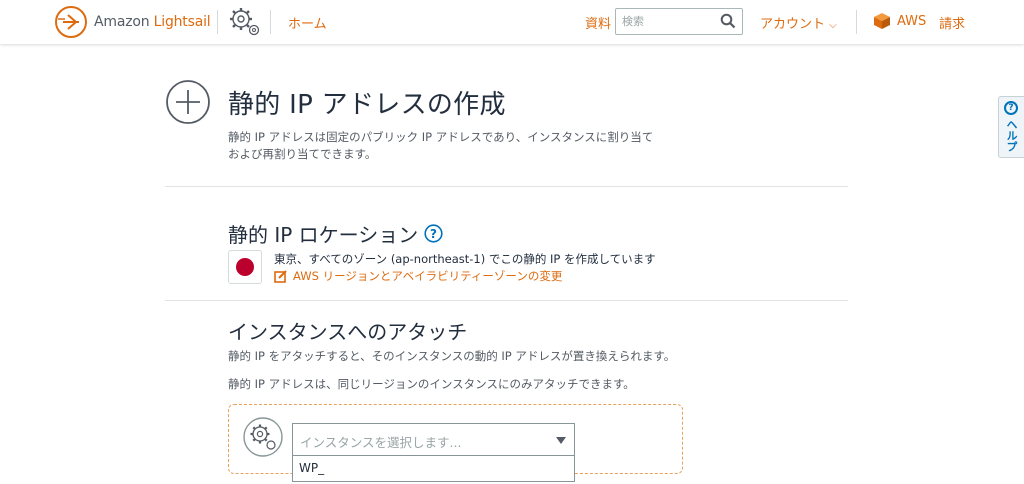 This screenshot has width=1024, height=484. Describe the element at coordinates (245, 22) in the screenshot. I see `gear-icon` at that location.